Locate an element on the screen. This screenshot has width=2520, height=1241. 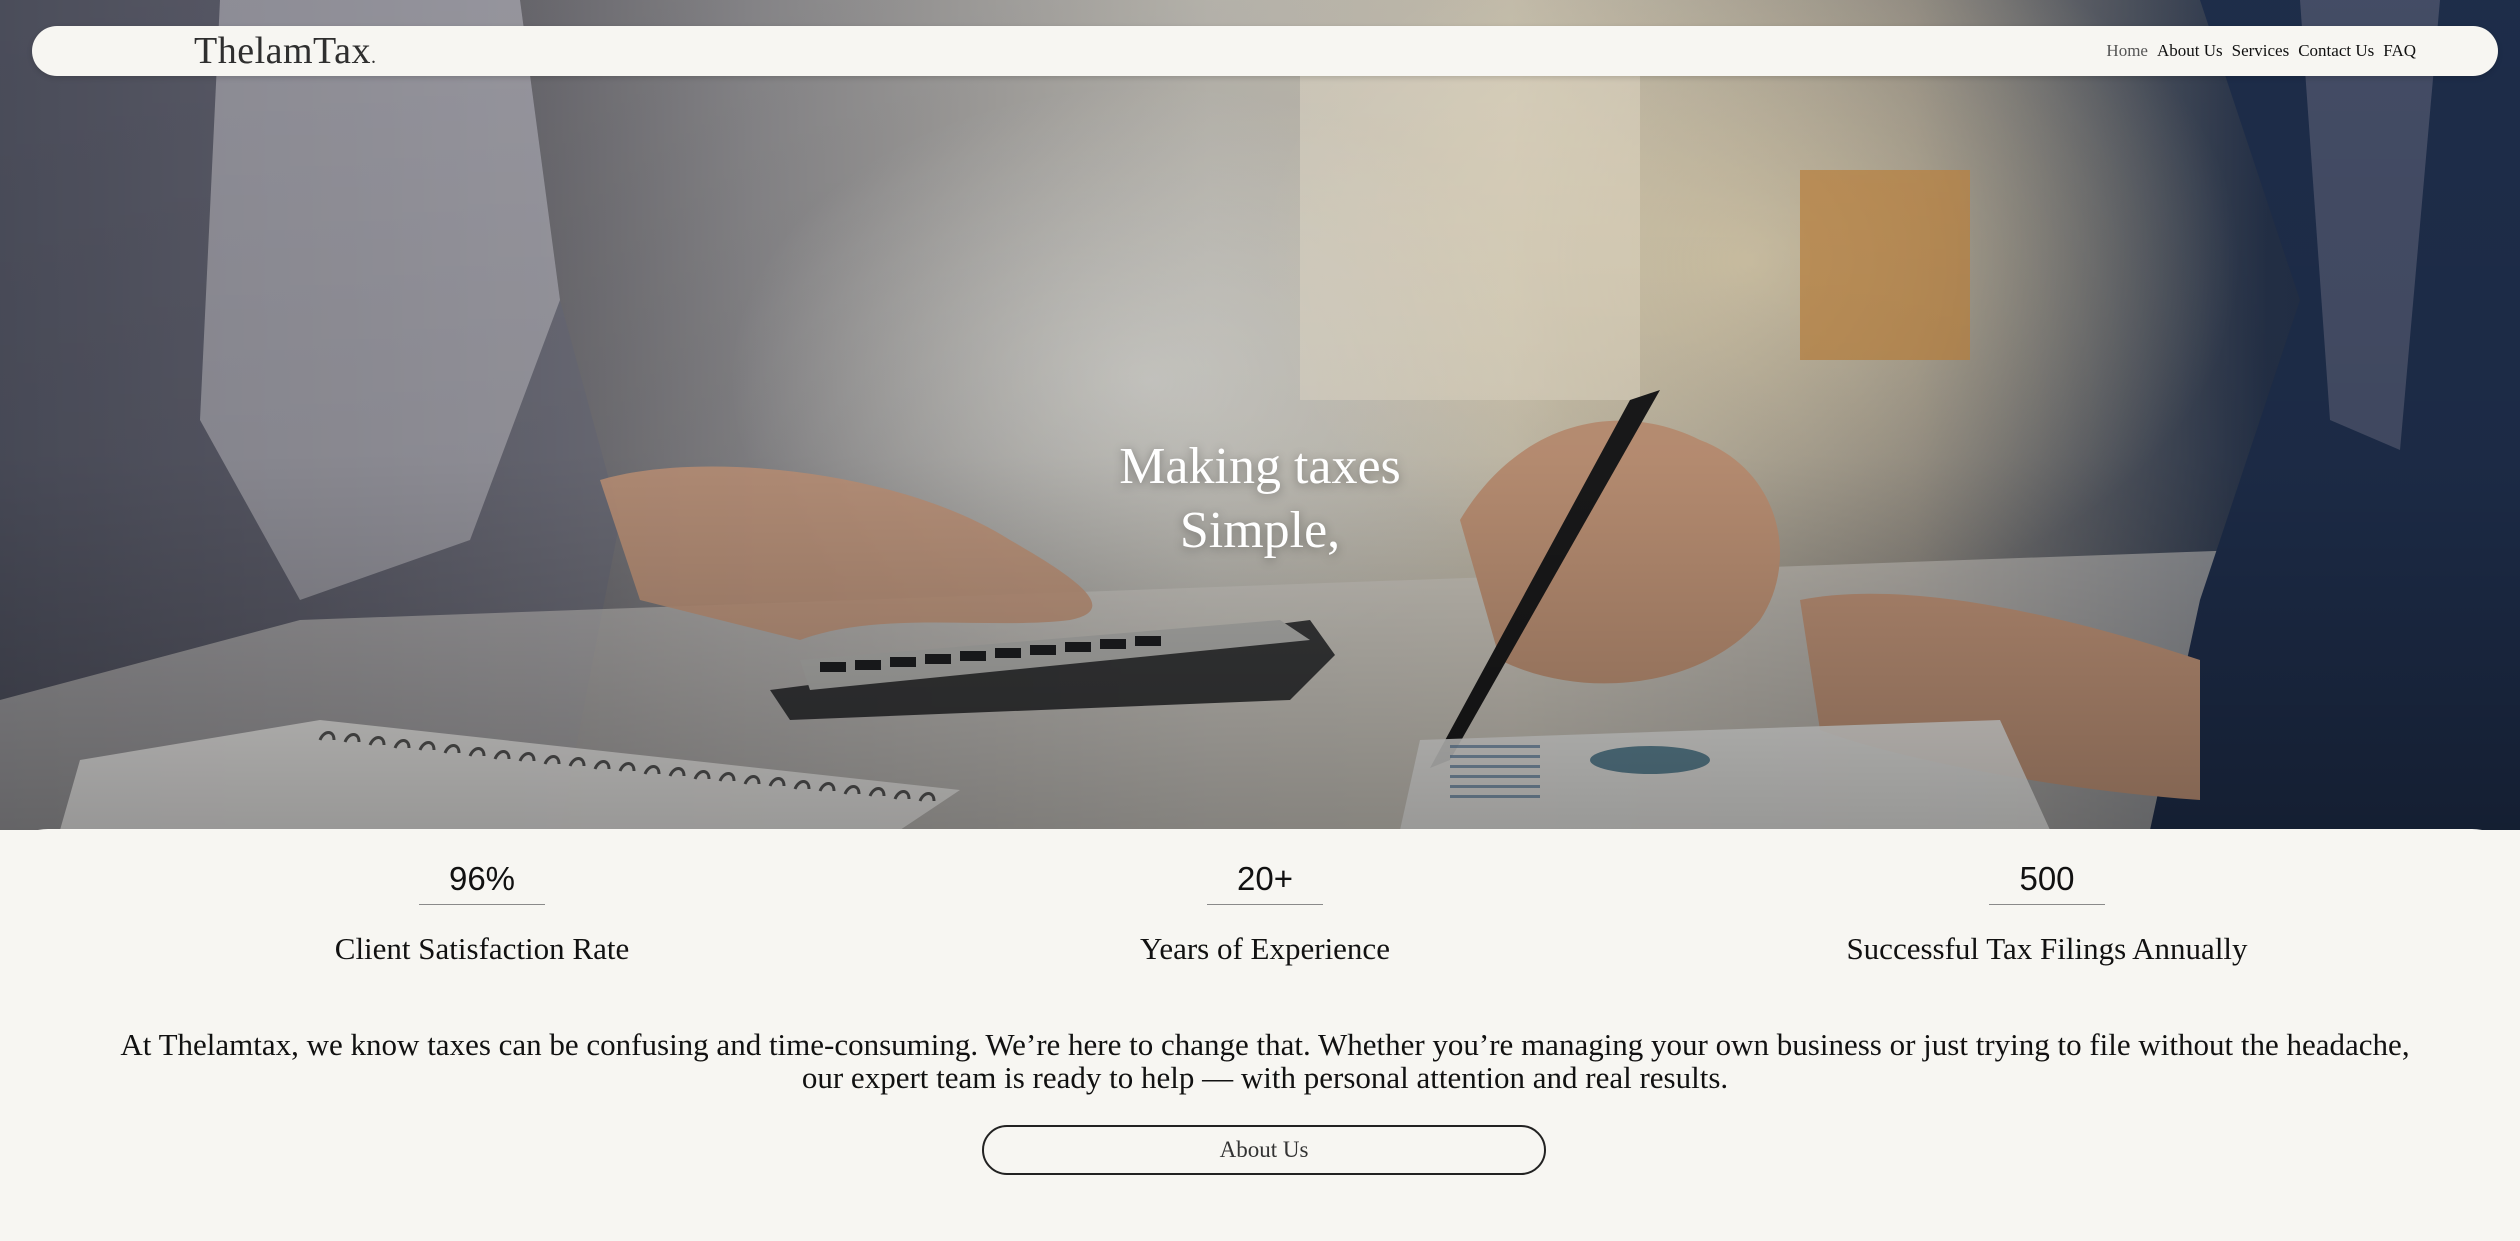
nav-link-about-us: About Us is located at coordinates (2190, 51).